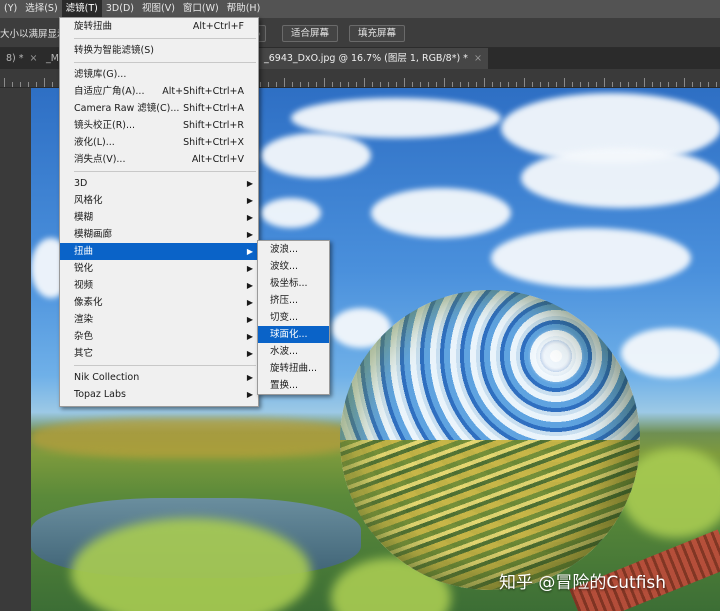 The width and height of the screenshot is (720, 611). Describe the element at coordinates (159, 125) in the screenshot. I see `menu-item-lens-correction: 镜头校正(R)... Shift+Ctrl+R` at that location.